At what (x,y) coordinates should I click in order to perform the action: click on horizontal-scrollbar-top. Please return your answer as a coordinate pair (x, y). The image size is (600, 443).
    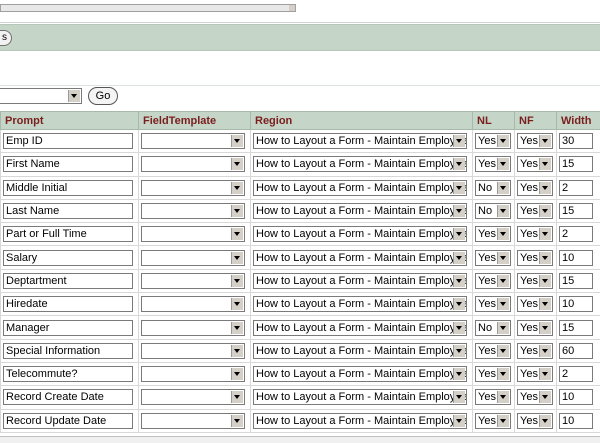
    Looking at the image, I should click on (148, 8).